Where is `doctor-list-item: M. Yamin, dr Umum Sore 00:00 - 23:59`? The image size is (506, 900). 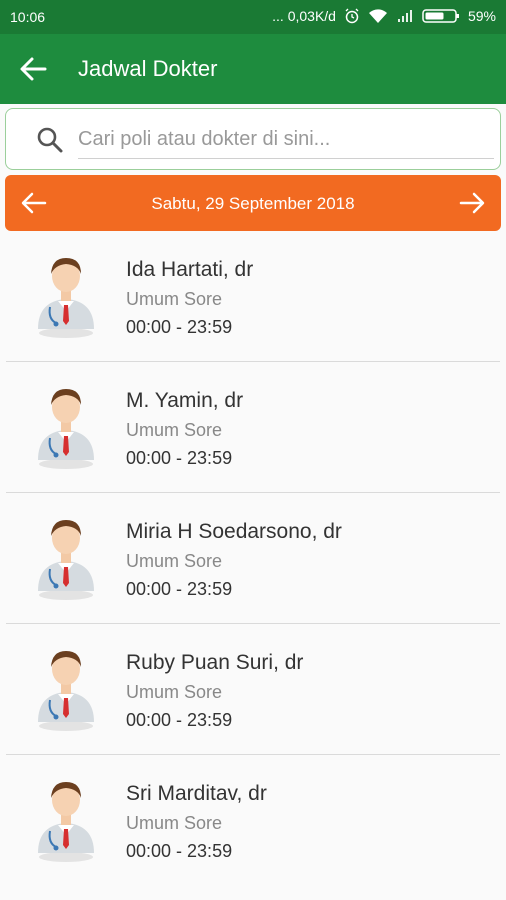
doctor-list-item: M. Yamin, dr Umum Sore 00:00 - 23:59 is located at coordinates (253, 427).